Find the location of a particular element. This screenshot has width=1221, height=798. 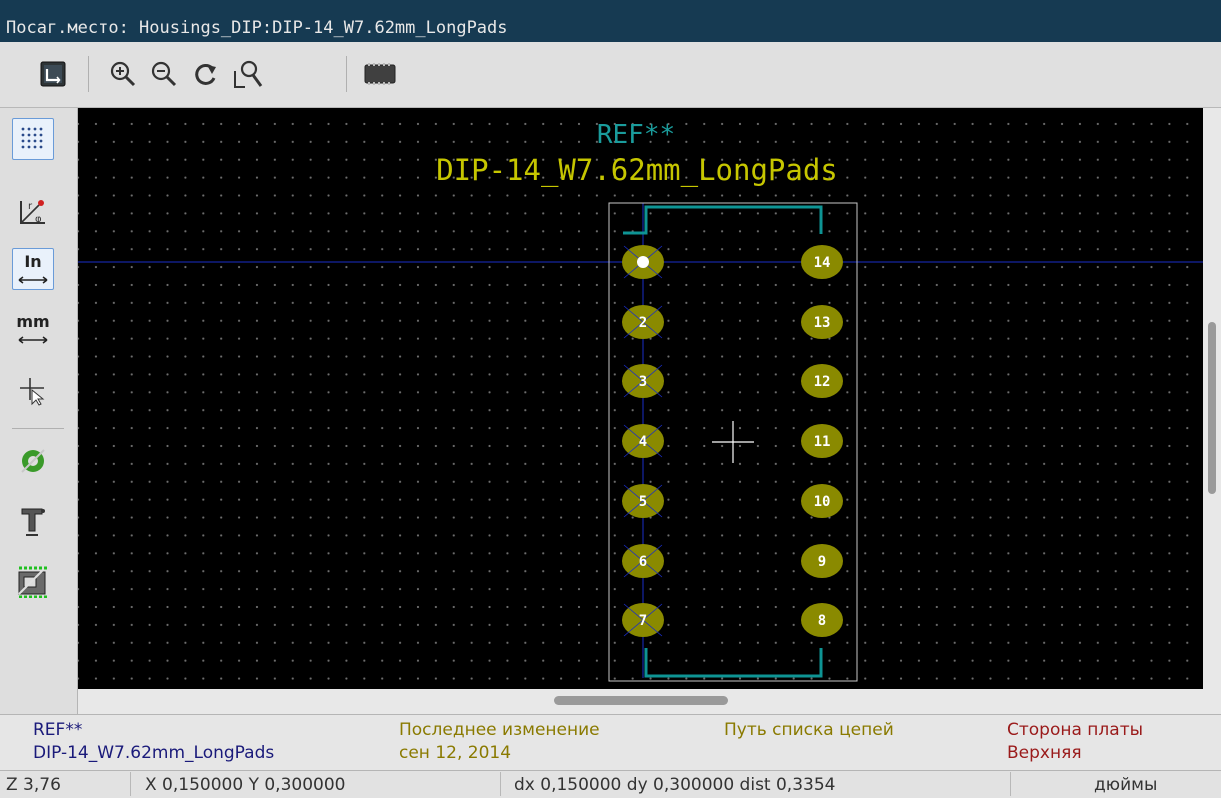

edges-sketch-button is located at coordinates (33, 581).